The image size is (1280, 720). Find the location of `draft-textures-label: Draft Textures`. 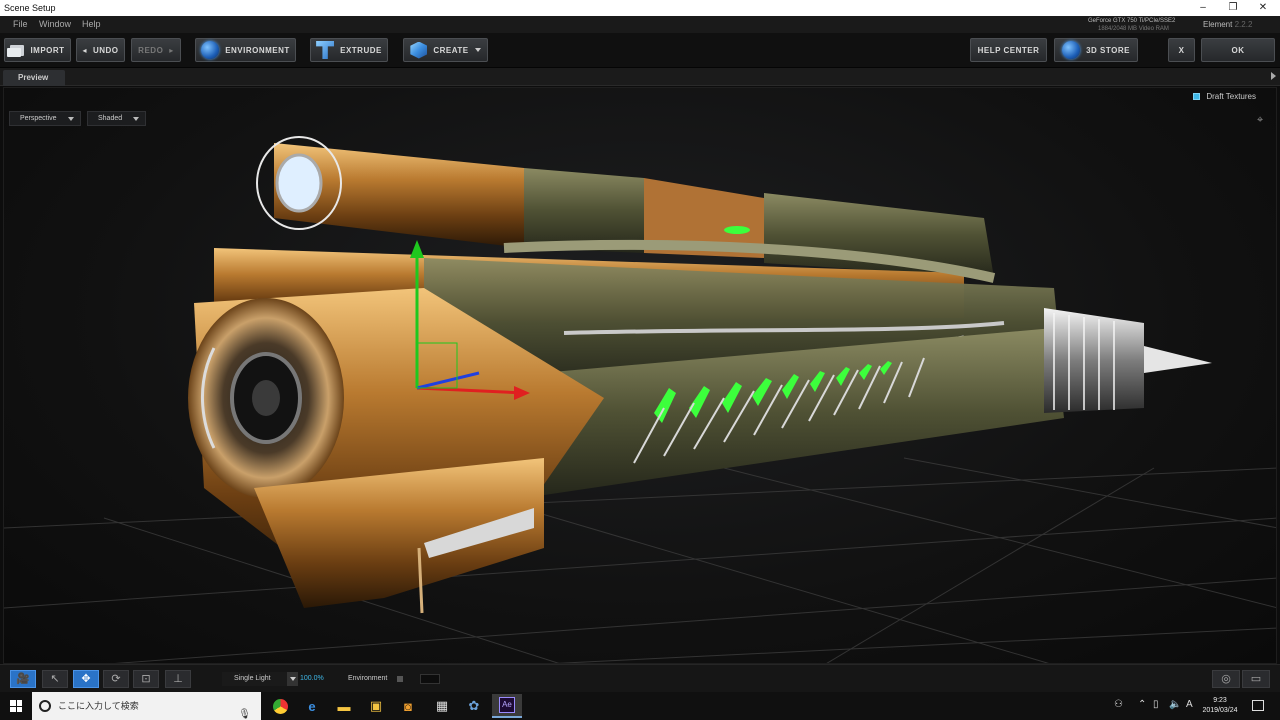

draft-textures-label: Draft Textures is located at coordinates (1231, 96).